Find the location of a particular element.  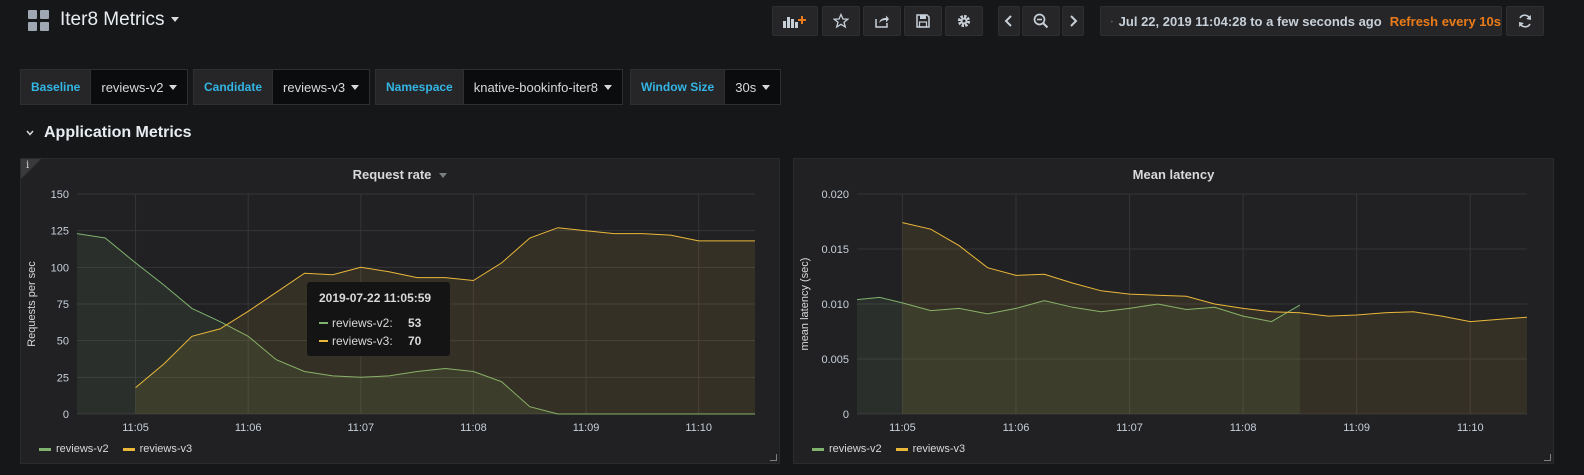

star-icon is located at coordinates (841, 21).